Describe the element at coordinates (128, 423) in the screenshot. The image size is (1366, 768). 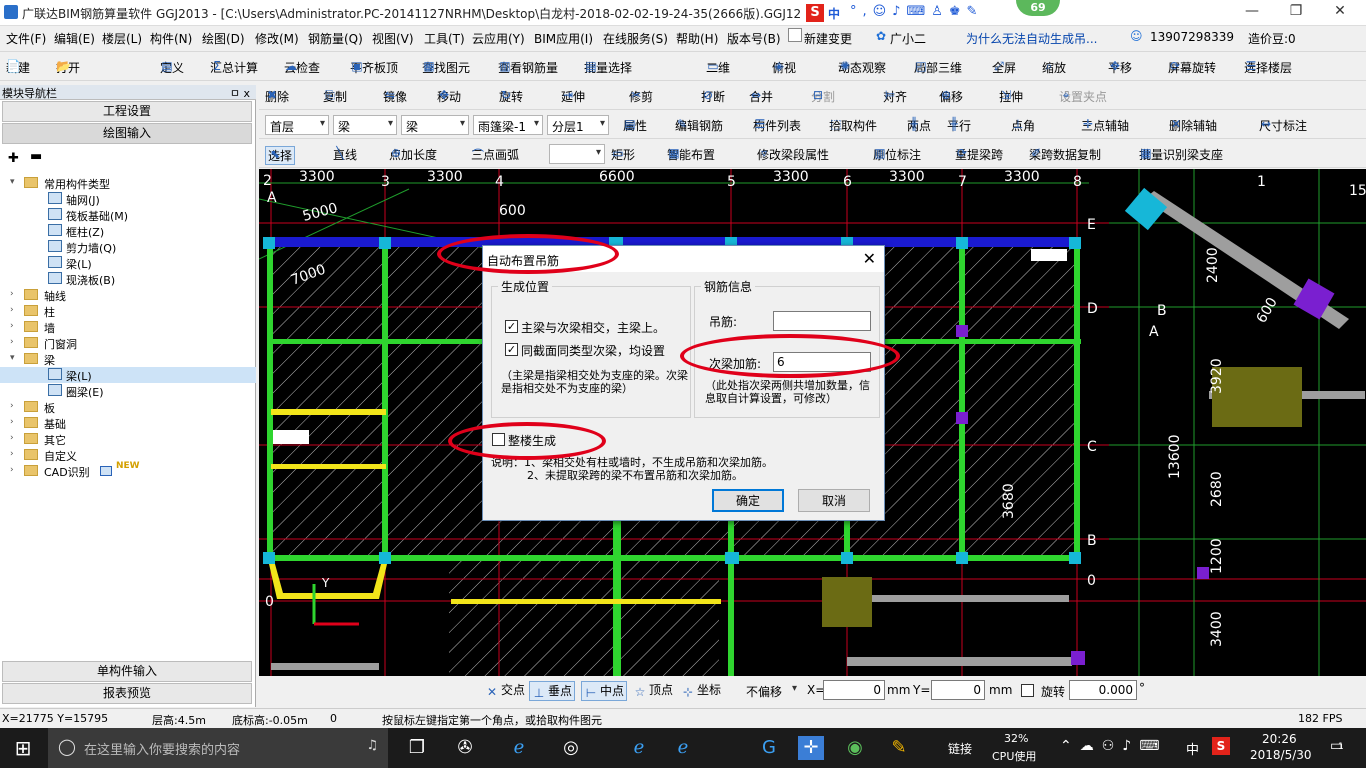
I see `tree-item: › 基础` at that location.